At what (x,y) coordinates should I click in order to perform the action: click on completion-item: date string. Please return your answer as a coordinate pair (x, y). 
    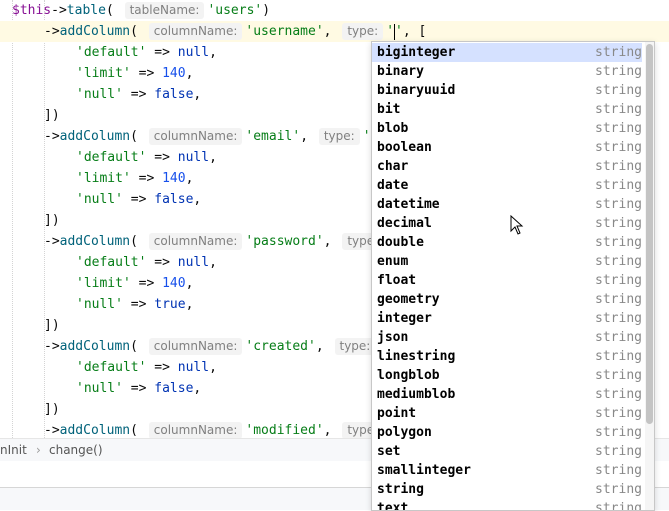
    Looking at the image, I should click on (507, 185).